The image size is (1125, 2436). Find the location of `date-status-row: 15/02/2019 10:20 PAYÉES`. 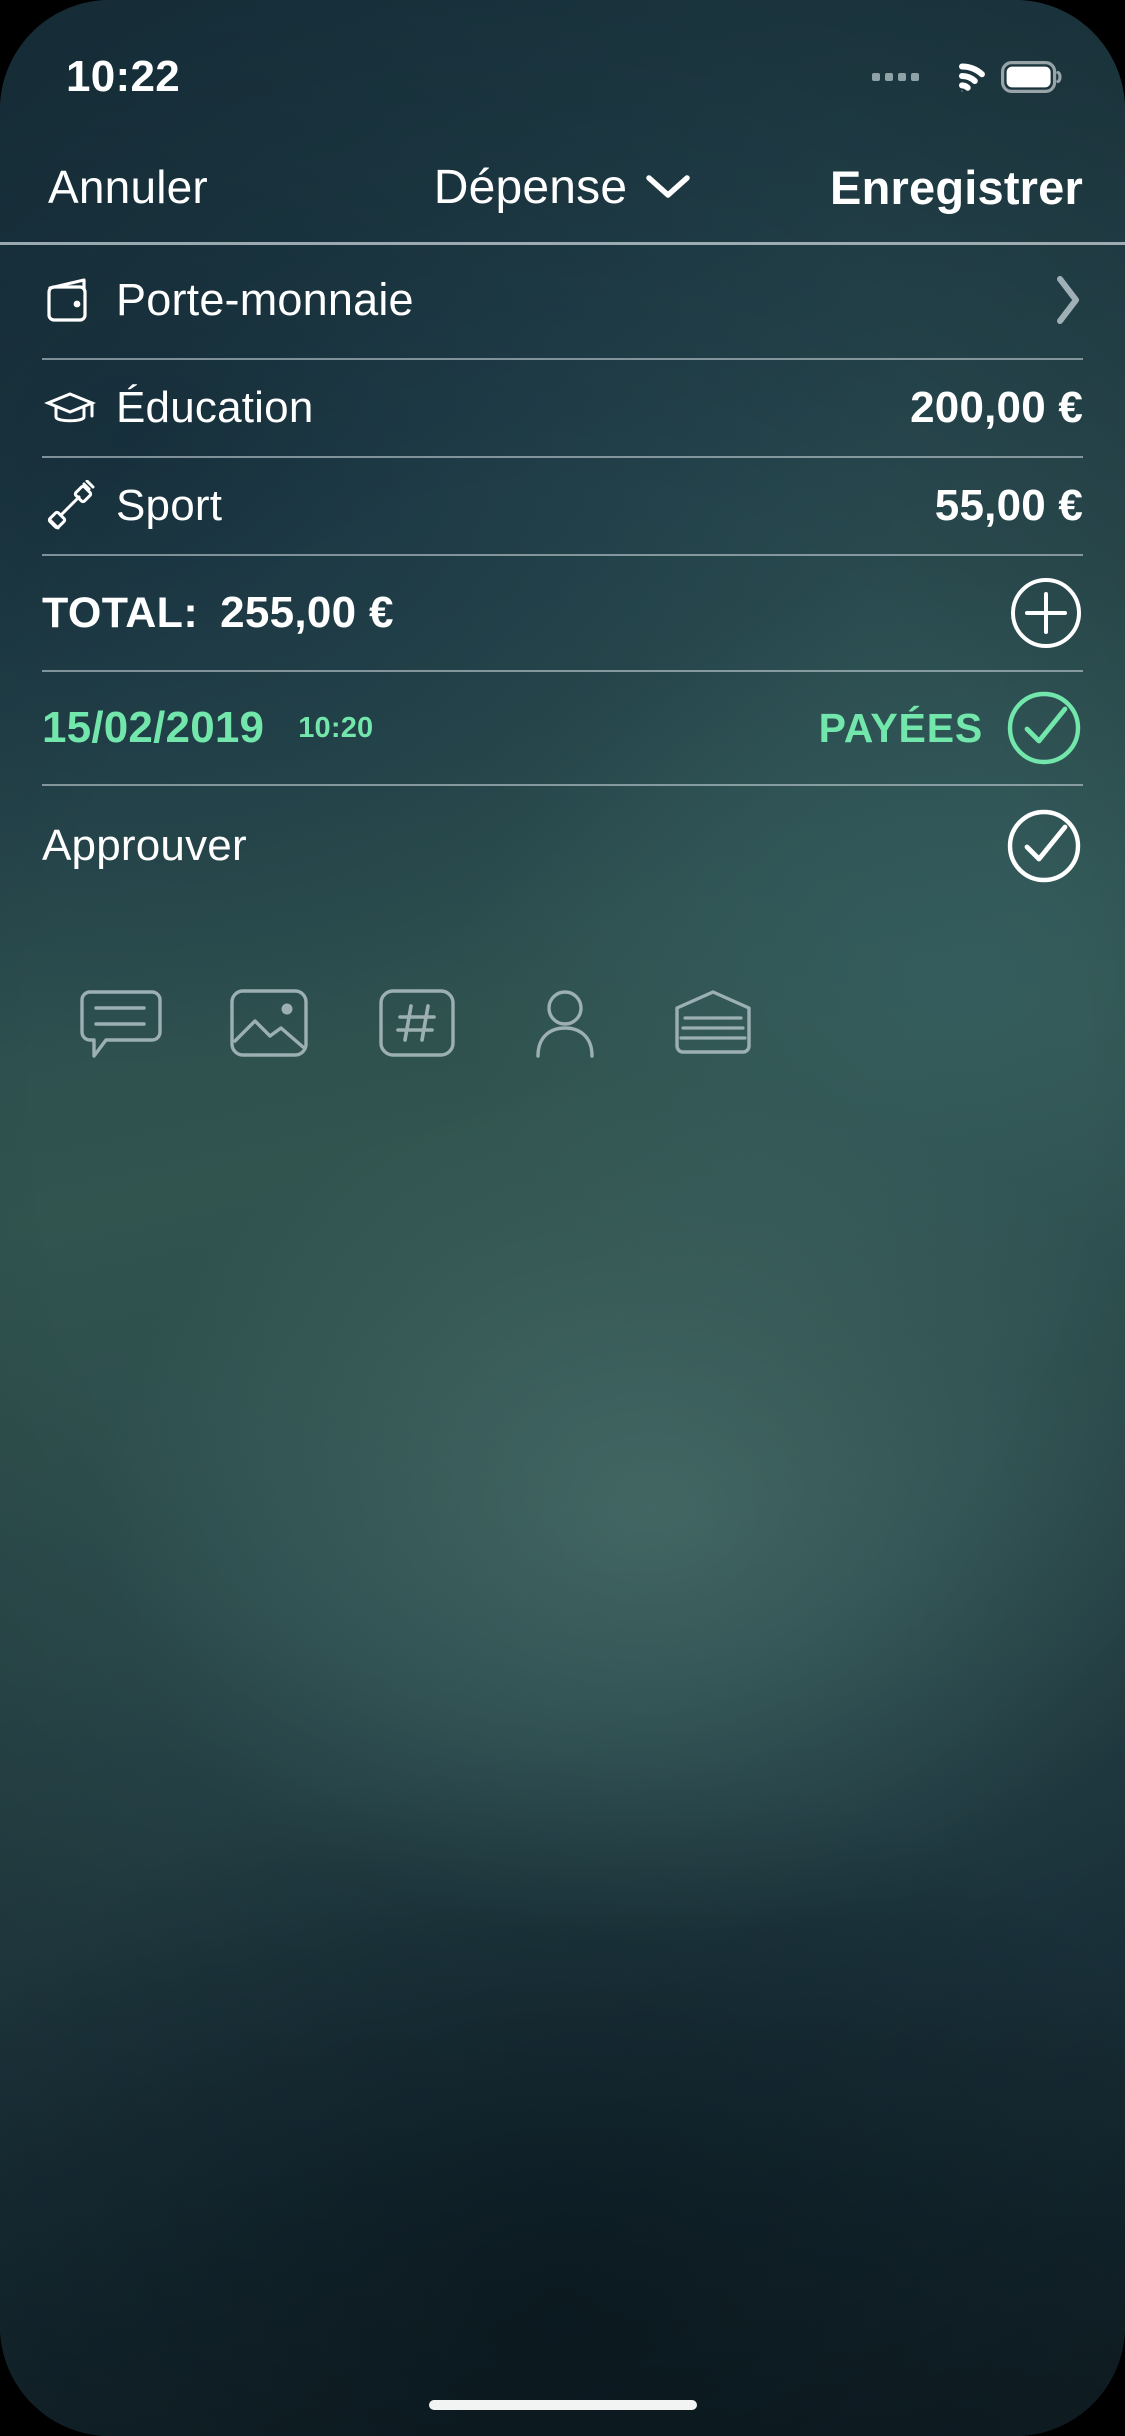

date-status-row: 15/02/2019 10:20 PAYÉES is located at coordinates (562, 728).